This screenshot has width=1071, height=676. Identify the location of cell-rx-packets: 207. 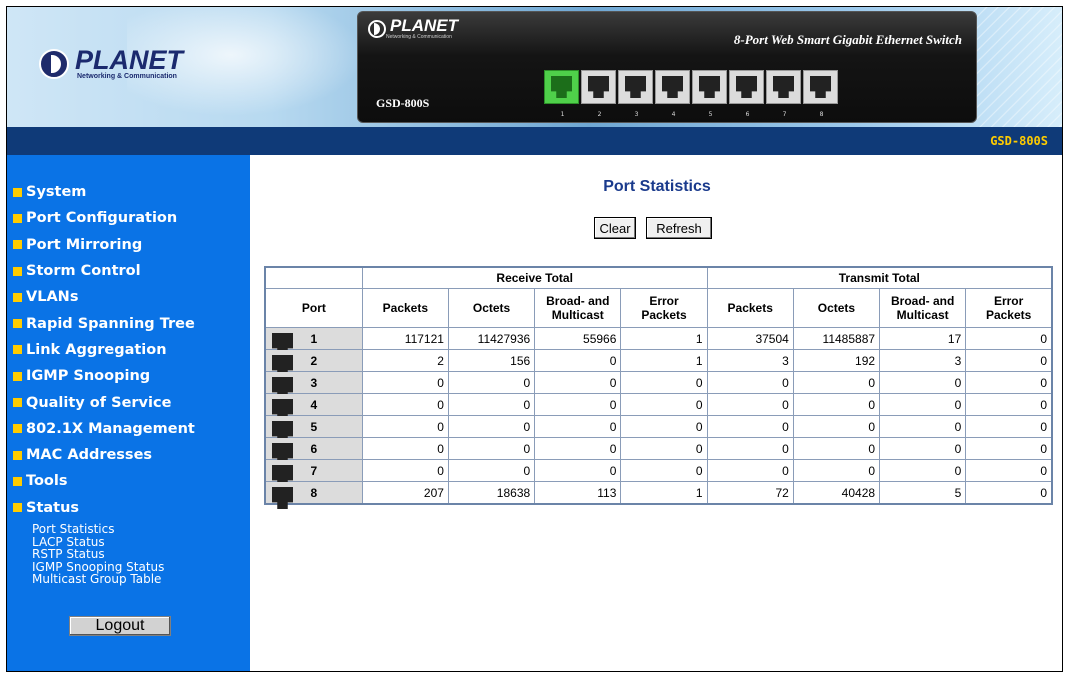
(405, 493).